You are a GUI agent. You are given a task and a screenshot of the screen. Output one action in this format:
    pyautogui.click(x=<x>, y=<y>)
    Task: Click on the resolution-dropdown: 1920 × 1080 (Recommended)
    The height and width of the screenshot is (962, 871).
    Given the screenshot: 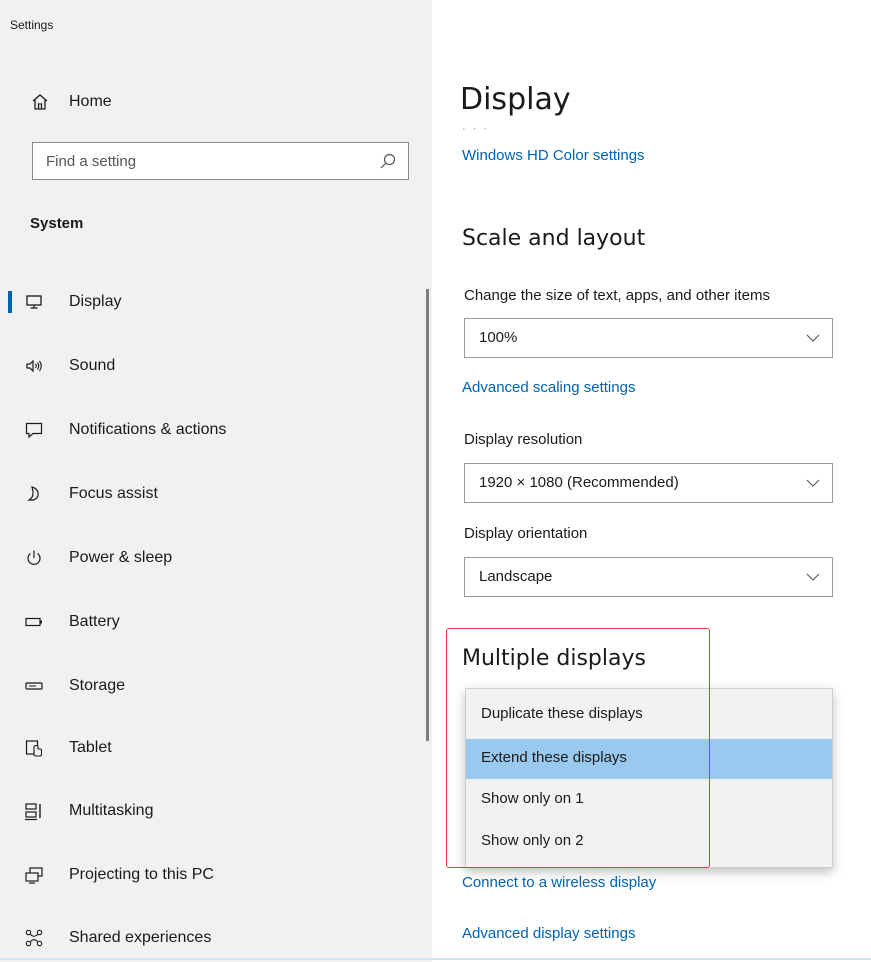 What is the action you would take?
    pyautogui.click(x=648, y=483)
    